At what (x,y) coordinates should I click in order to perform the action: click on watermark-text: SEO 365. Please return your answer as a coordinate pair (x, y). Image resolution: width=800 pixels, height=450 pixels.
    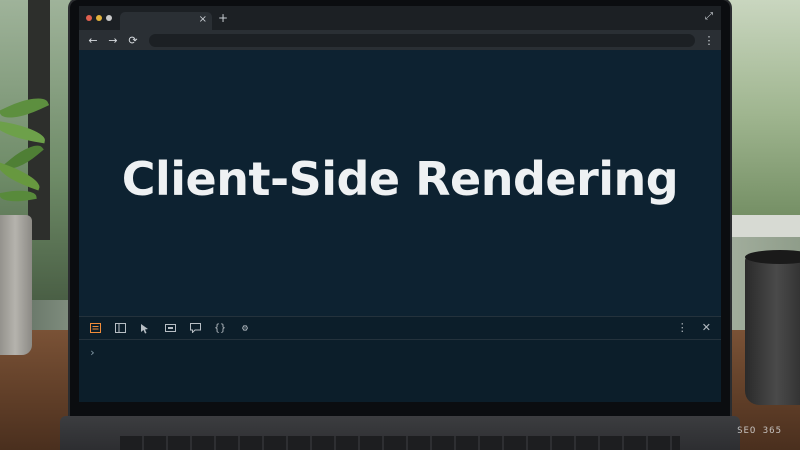
    Looking at the image, I should click on (759, 431).